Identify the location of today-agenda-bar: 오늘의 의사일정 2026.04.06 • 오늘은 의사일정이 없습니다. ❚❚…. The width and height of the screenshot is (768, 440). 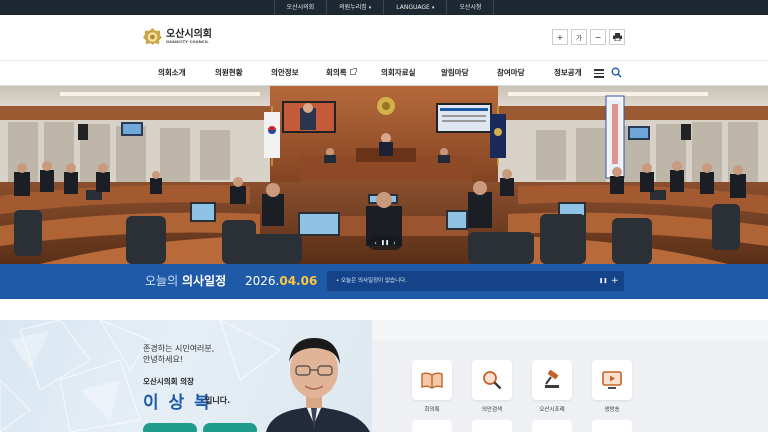
(384, 281).